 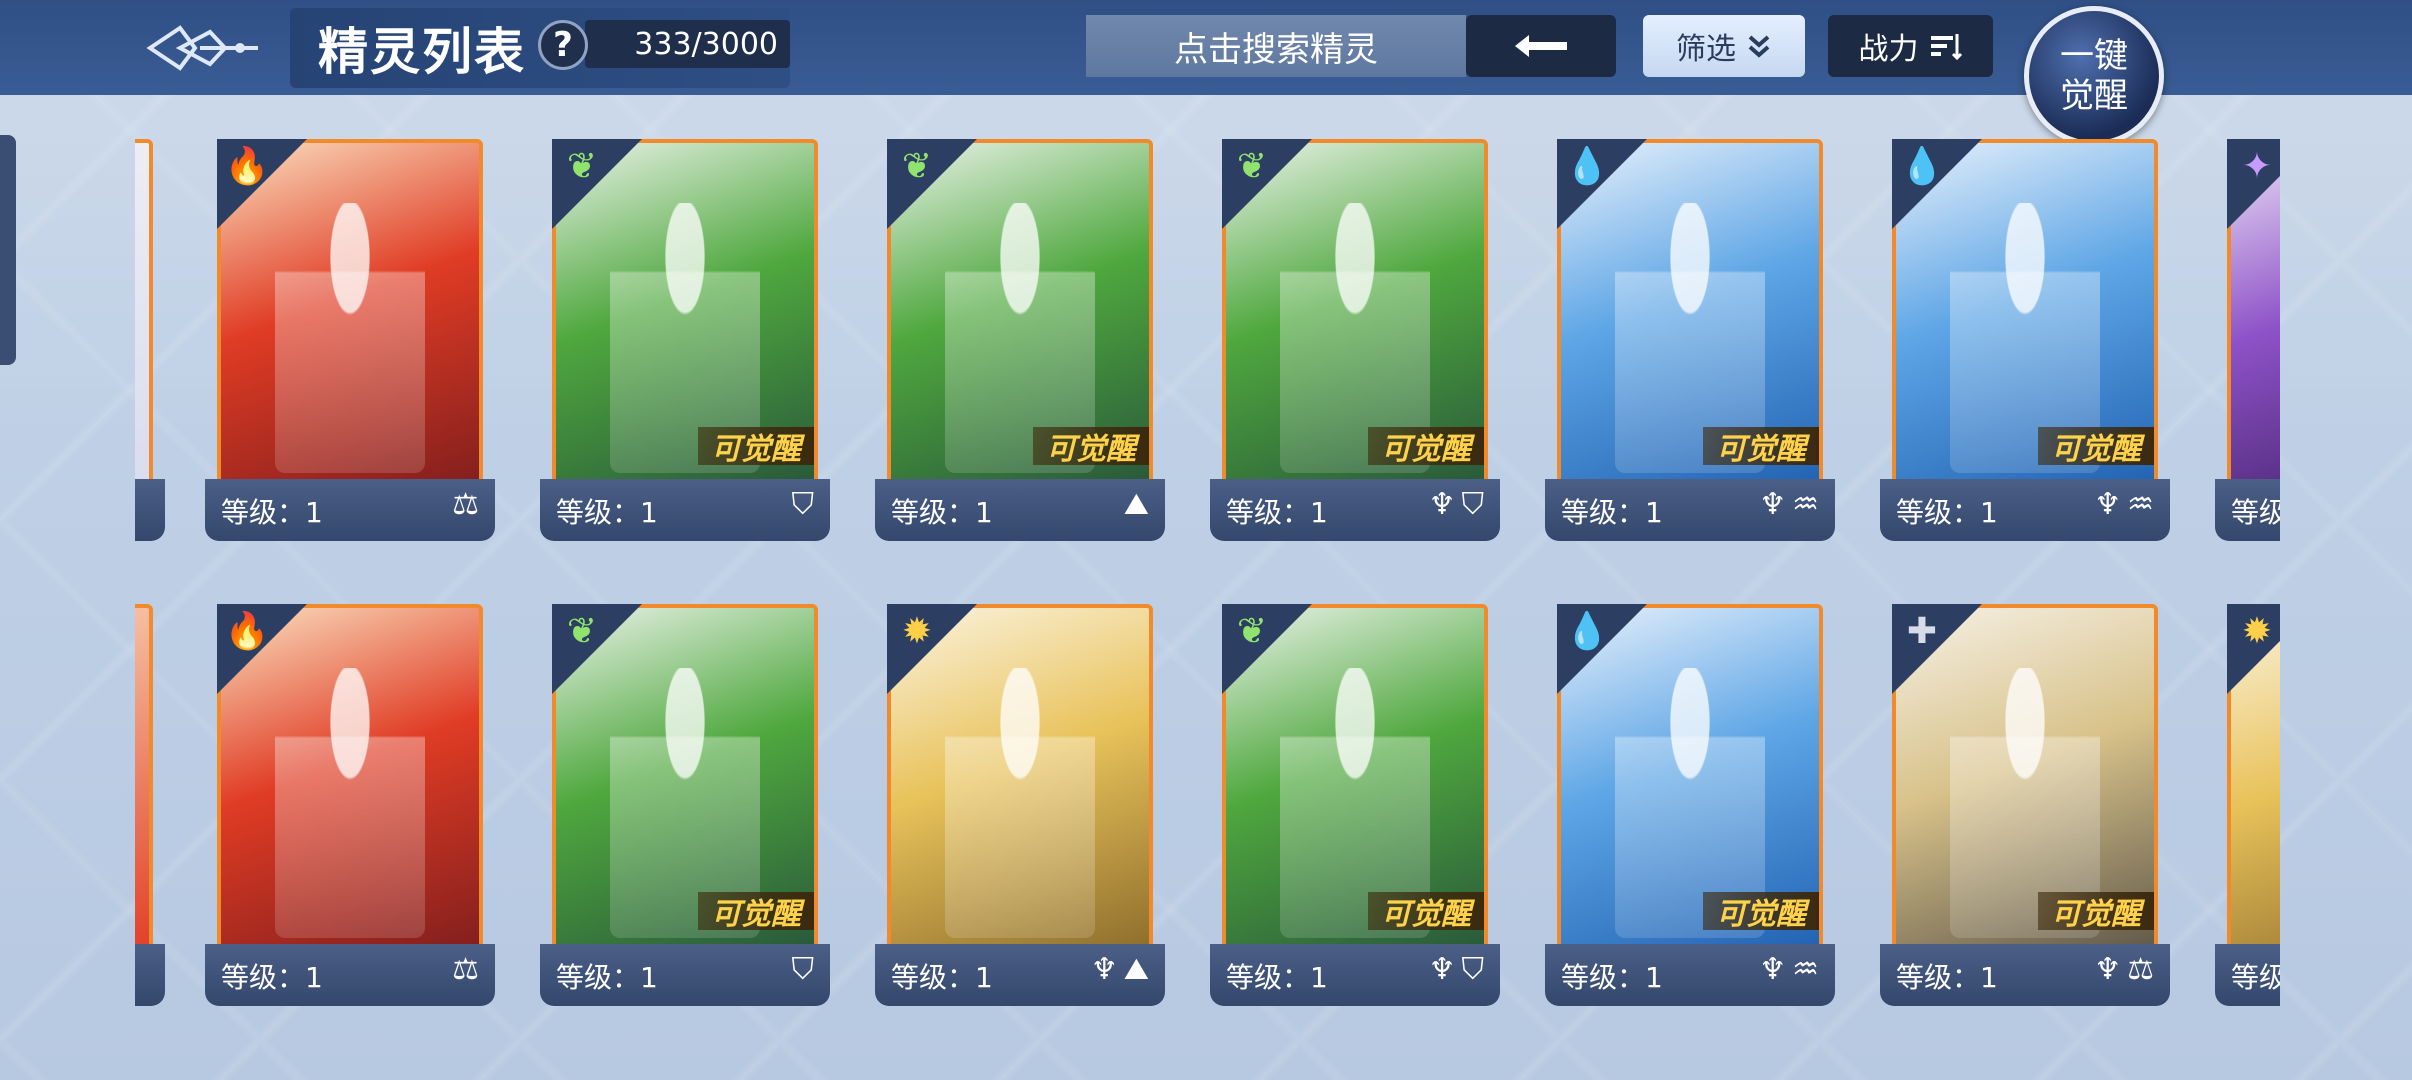 I want to click on search-input: 点击搜索精灵, so click(x=1276, y=46).